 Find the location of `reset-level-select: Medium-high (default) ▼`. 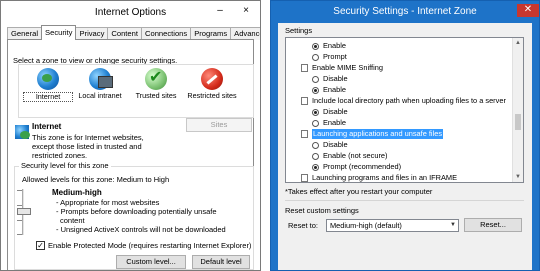

reset-level-select: Medium-high (default) ▼ is located at coordinates (392, 225).